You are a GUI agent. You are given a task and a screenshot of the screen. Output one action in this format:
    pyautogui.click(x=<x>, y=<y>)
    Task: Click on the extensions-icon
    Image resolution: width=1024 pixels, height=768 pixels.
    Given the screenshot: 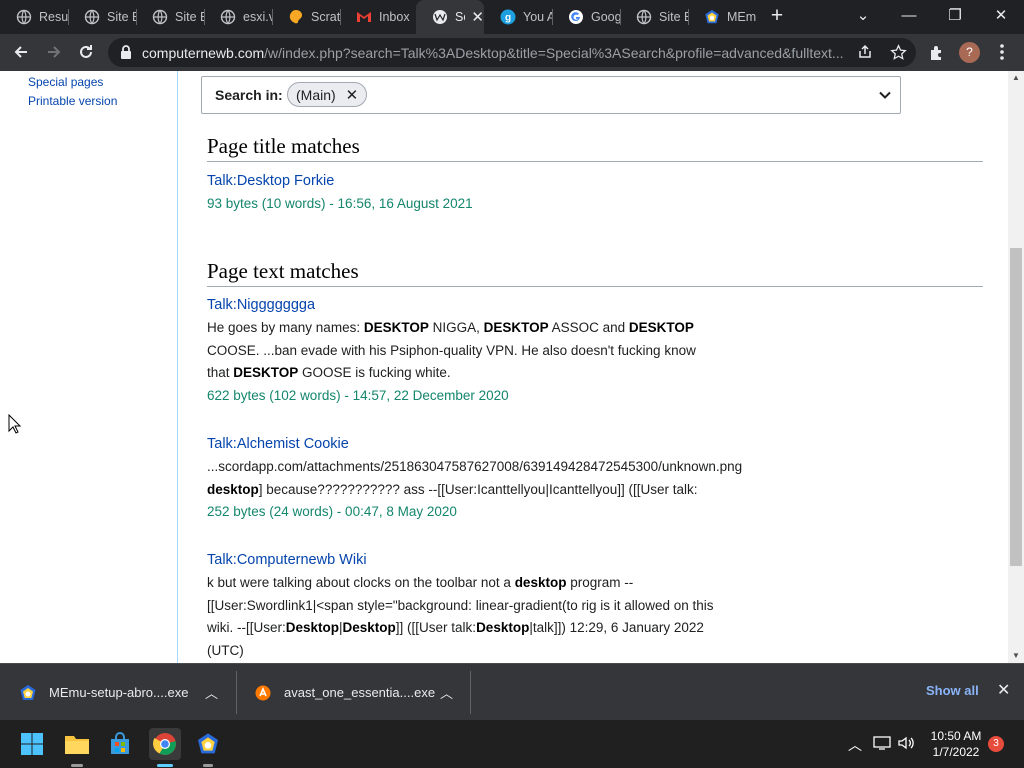 What is the action you would take?
    pyautogui.click(x=937, y=52)
    